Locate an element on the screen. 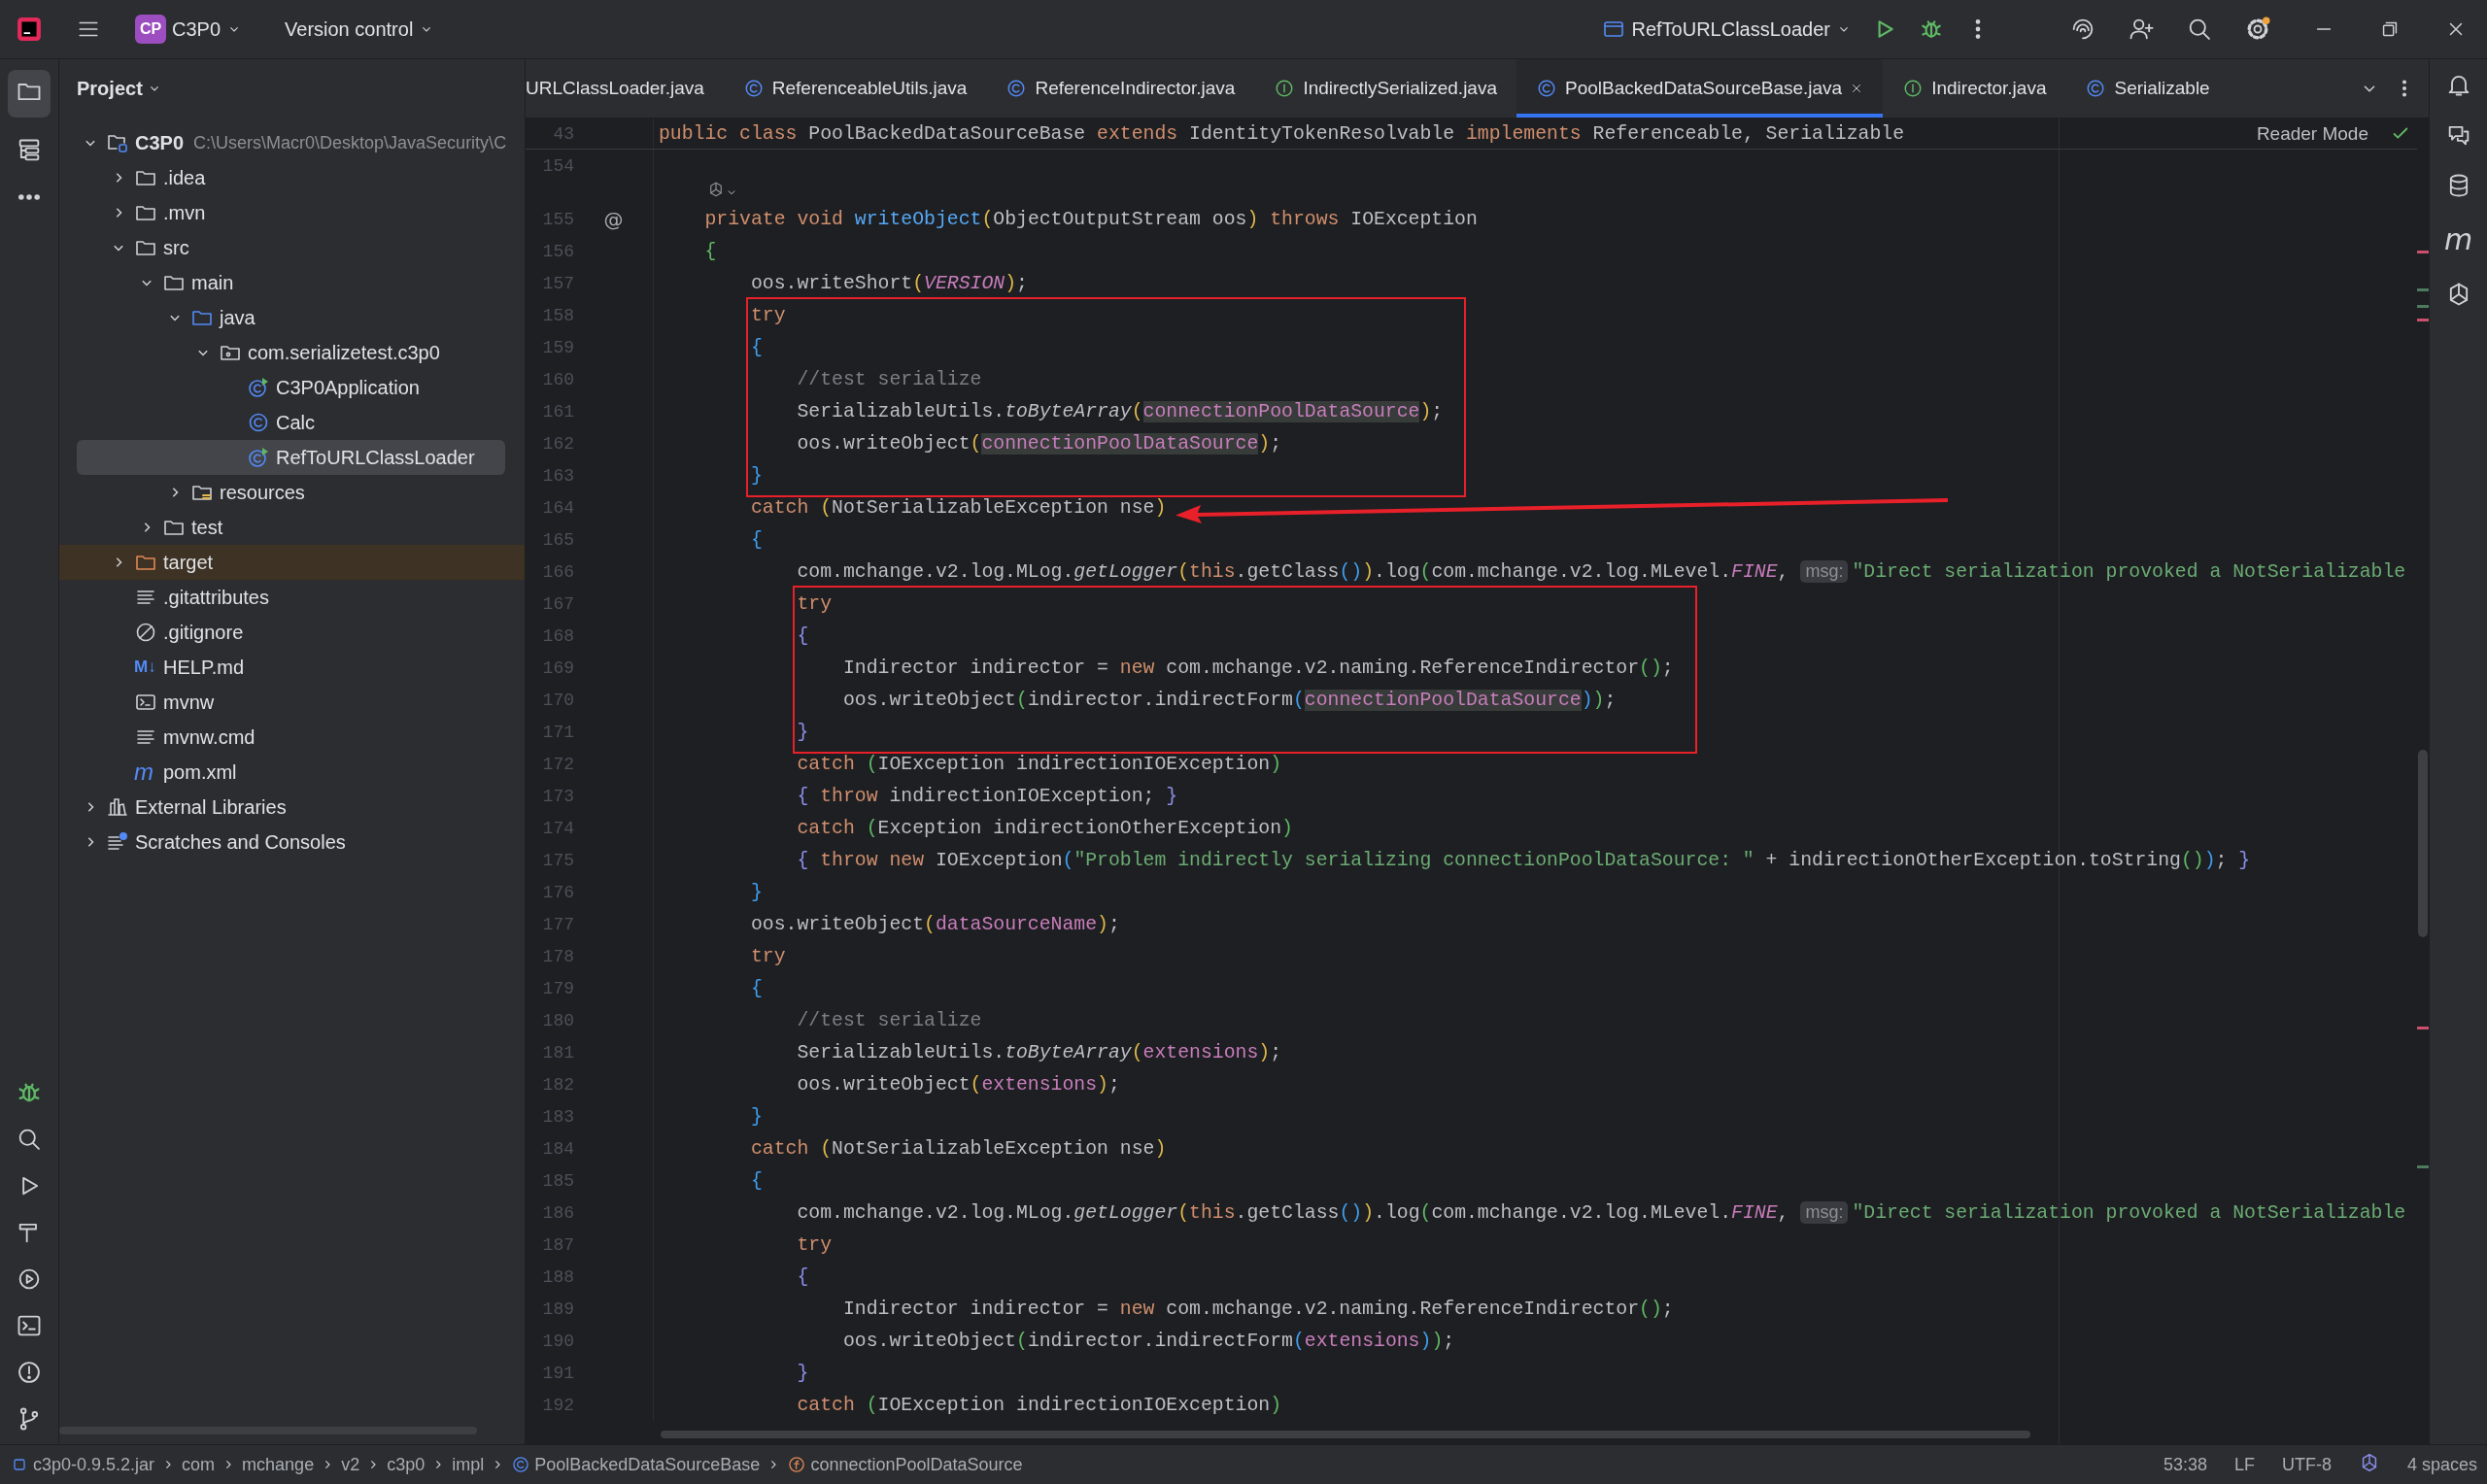 Image resolution: width=2487 pixels, height=1484 pixels. editor-tab: ReferenceableUtils.java is located at coordinates (855, 88).